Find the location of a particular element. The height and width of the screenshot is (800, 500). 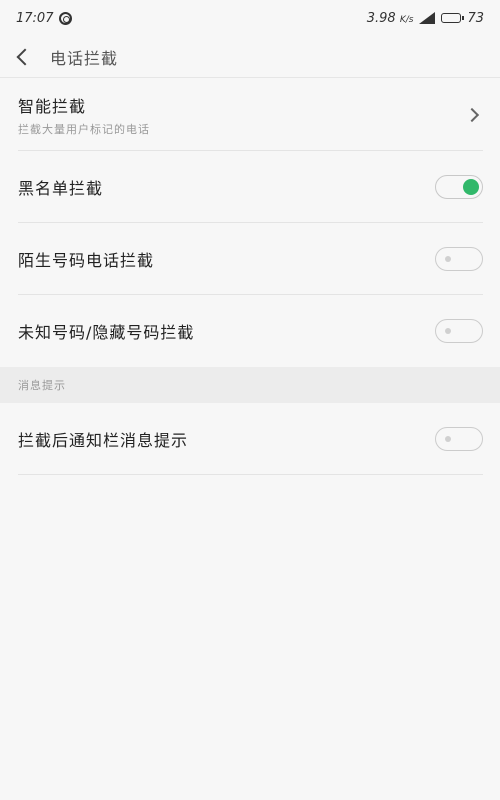

notify-toggle is located at coordinates (459, 438).